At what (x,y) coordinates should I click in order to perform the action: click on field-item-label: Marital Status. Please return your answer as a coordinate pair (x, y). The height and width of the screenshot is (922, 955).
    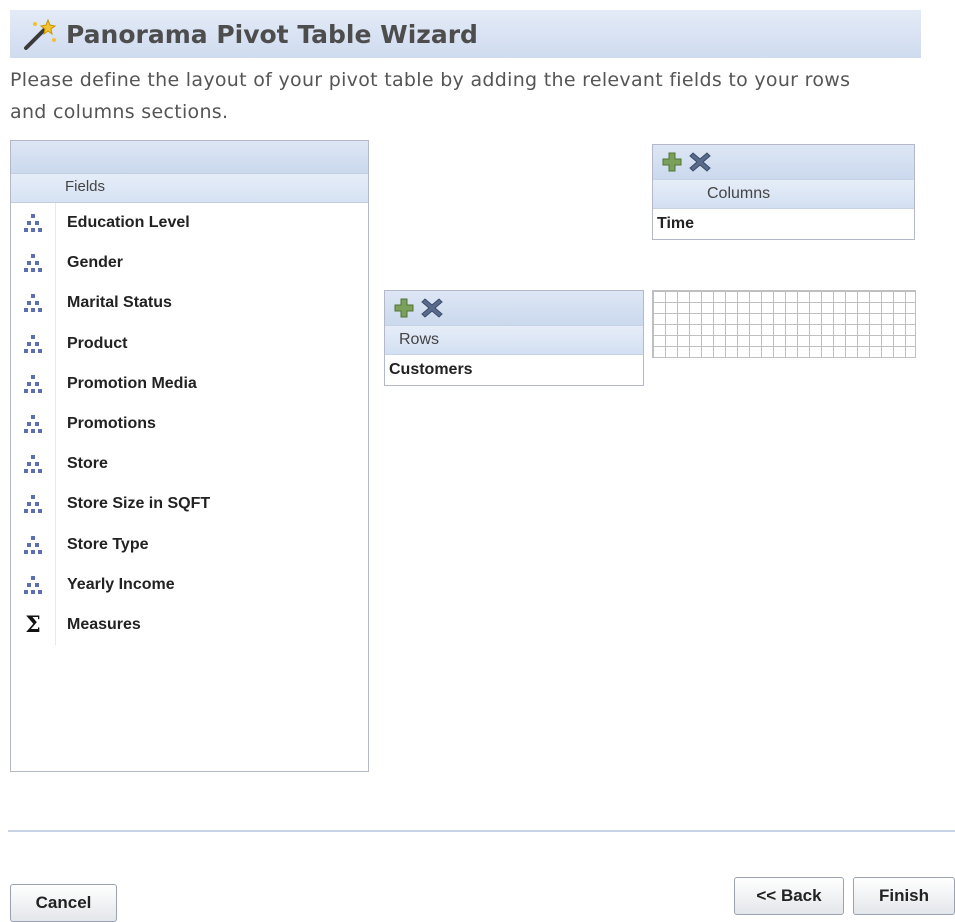
    Looking at the image, I should click on (119, 303).